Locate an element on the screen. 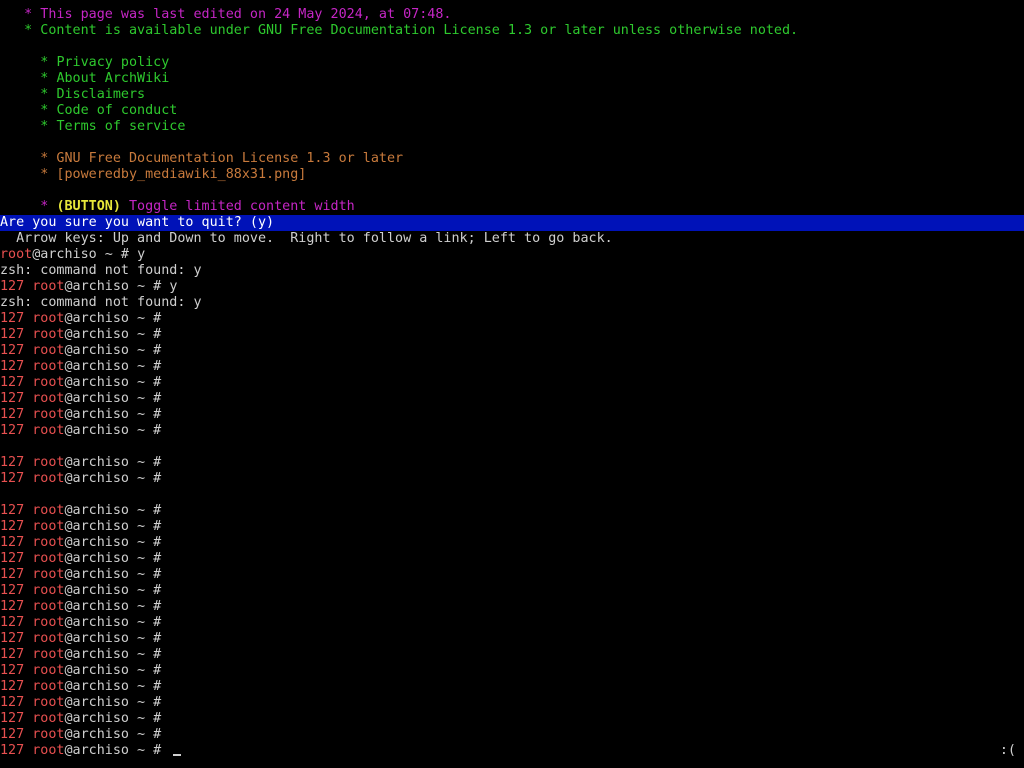 This screenshot has height=768, width=1024. link-label: Terms of service is located at coordinates (120, 126).